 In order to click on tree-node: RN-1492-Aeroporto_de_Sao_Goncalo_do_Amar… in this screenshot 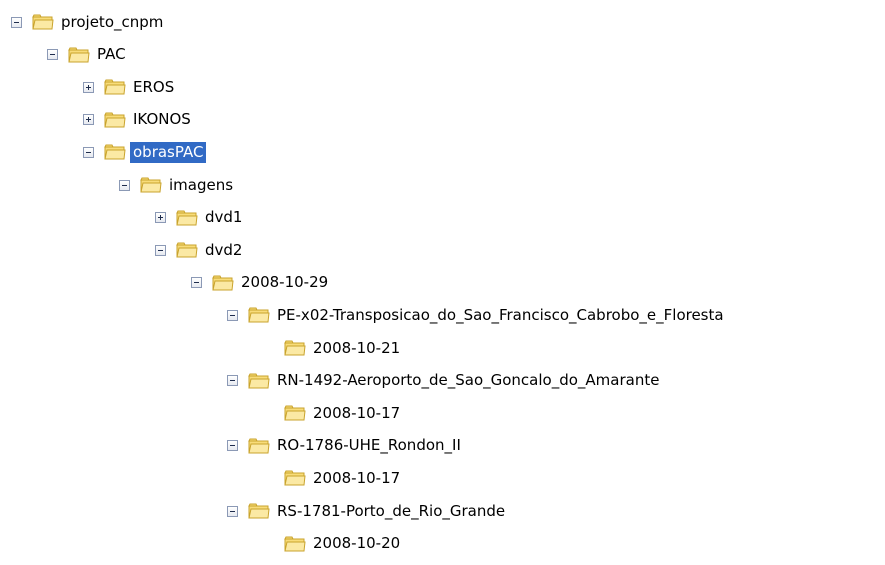, I will do `click(444, 381)`.